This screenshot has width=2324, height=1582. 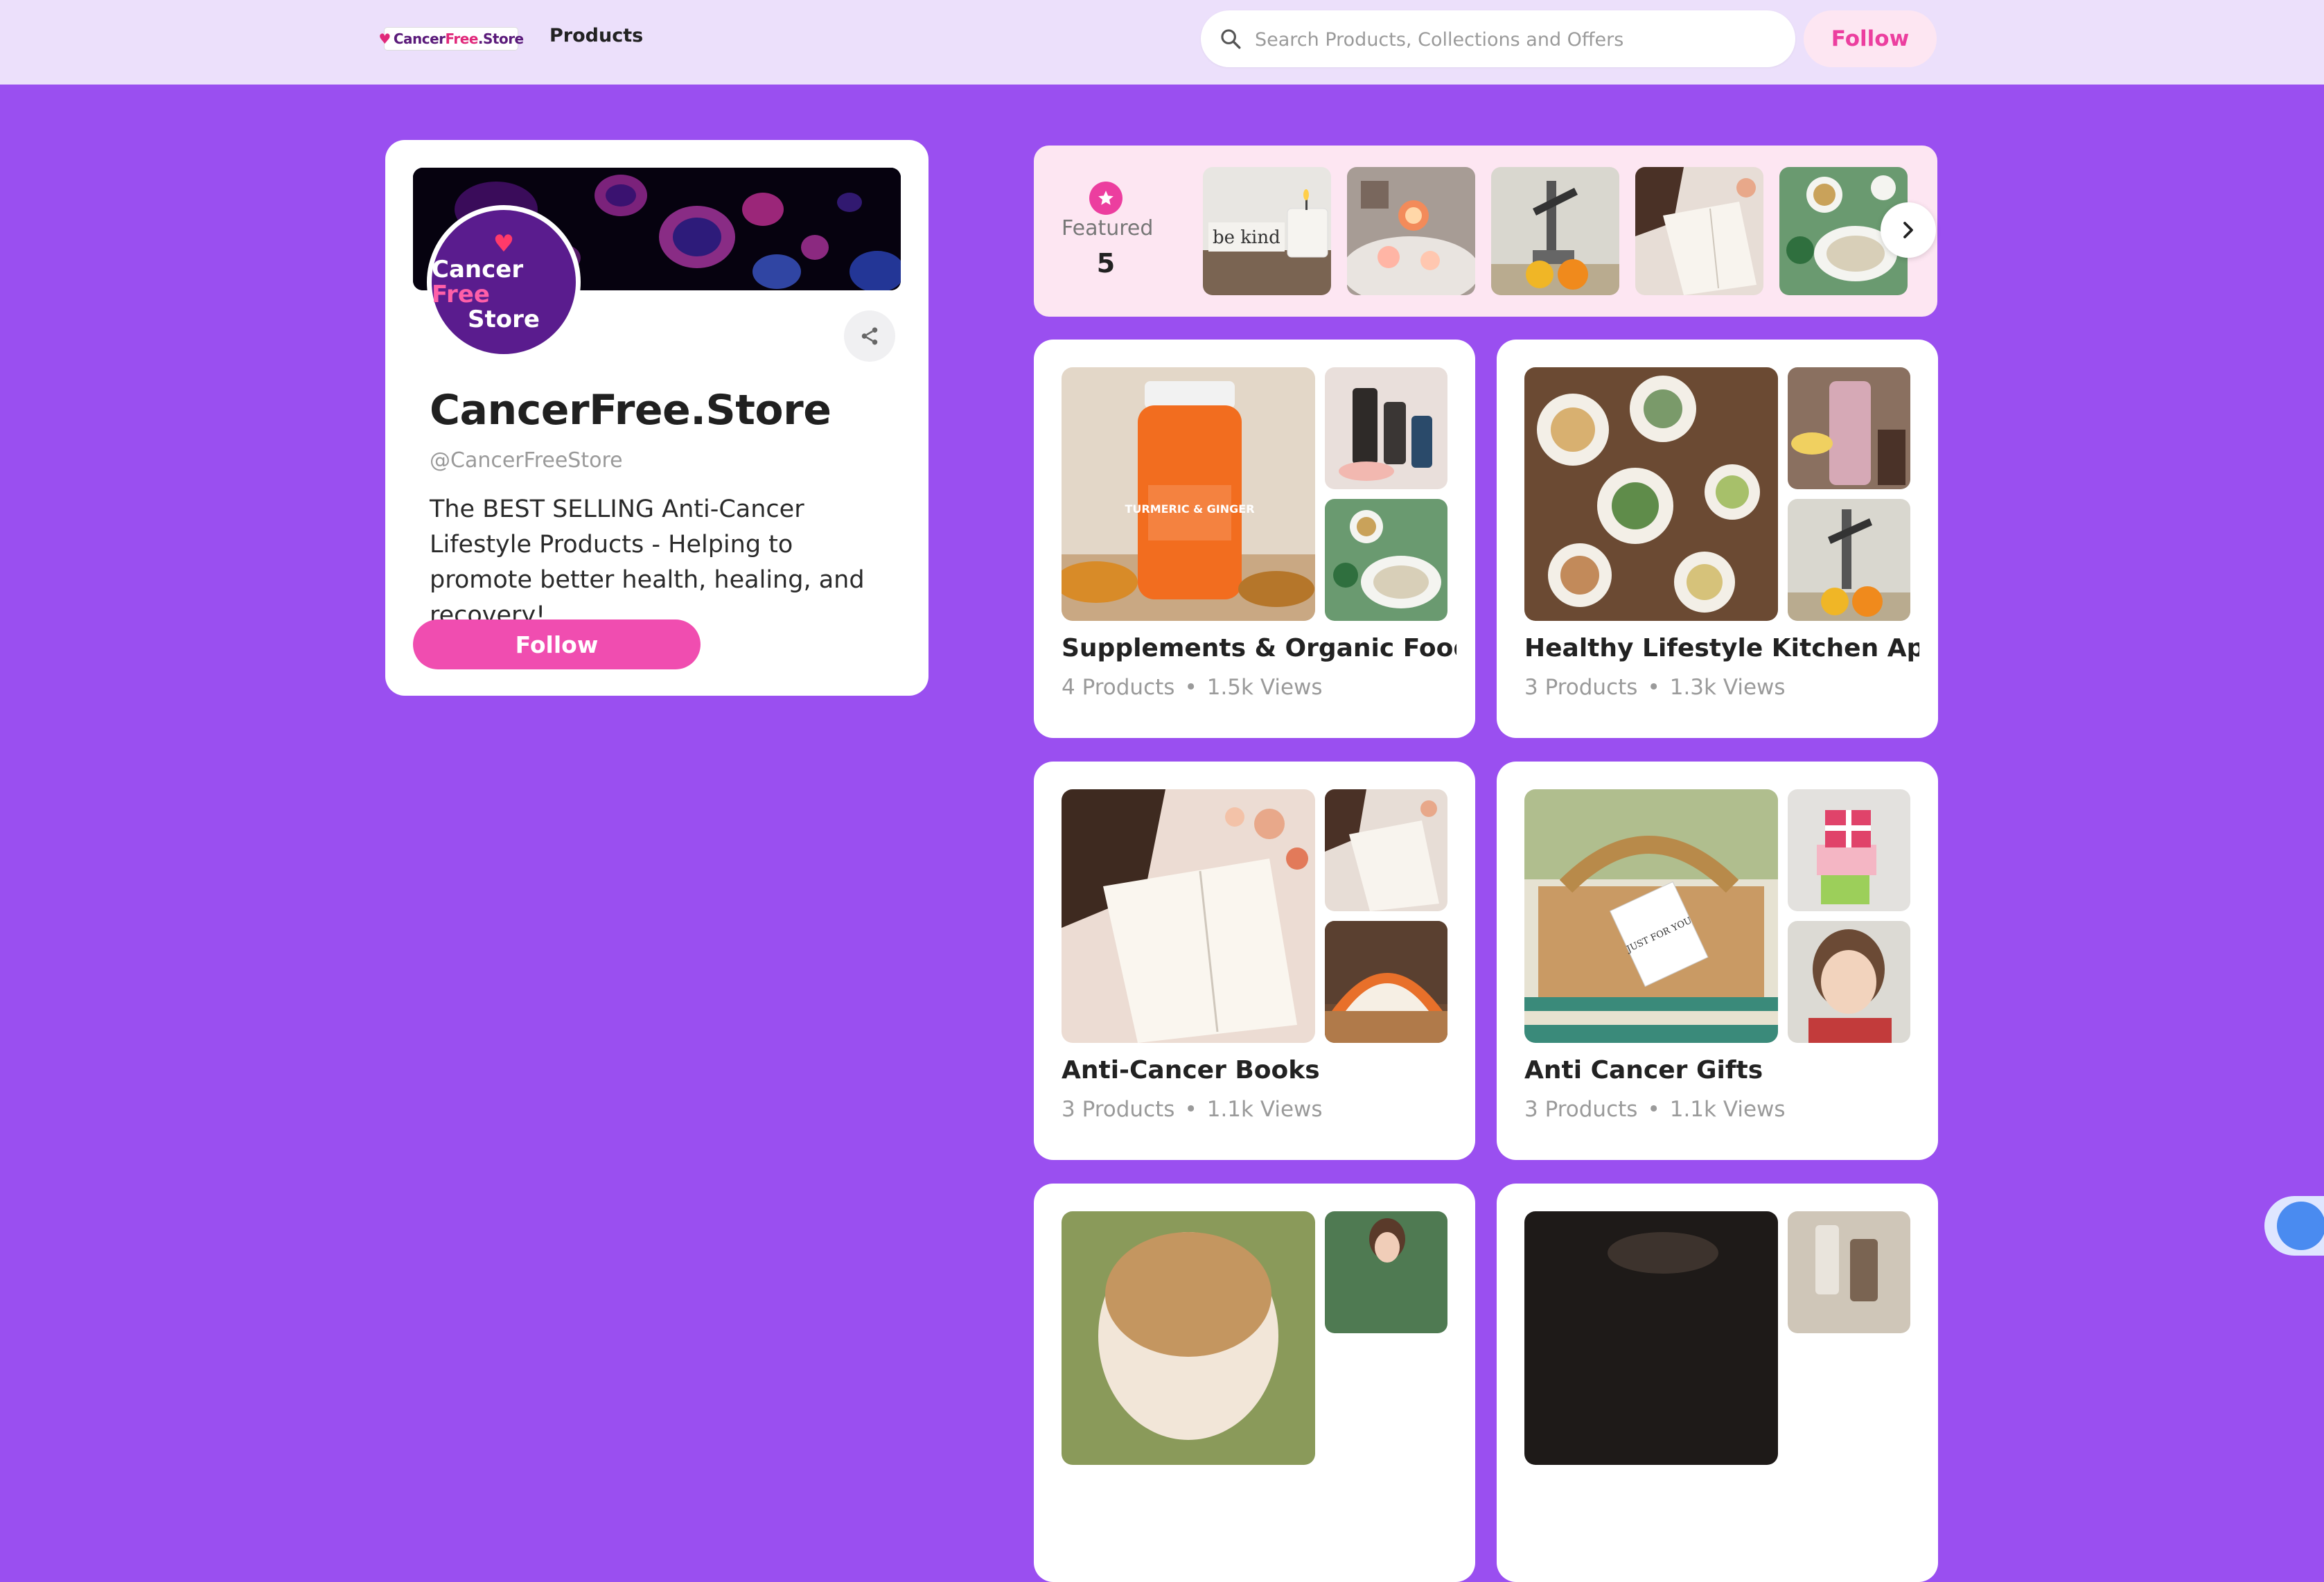 What do you see at coordinates (1485, 231) in the screenshot?
I see `featured-strip: Featured 5 be kind` at bounding box center [1485, 231].